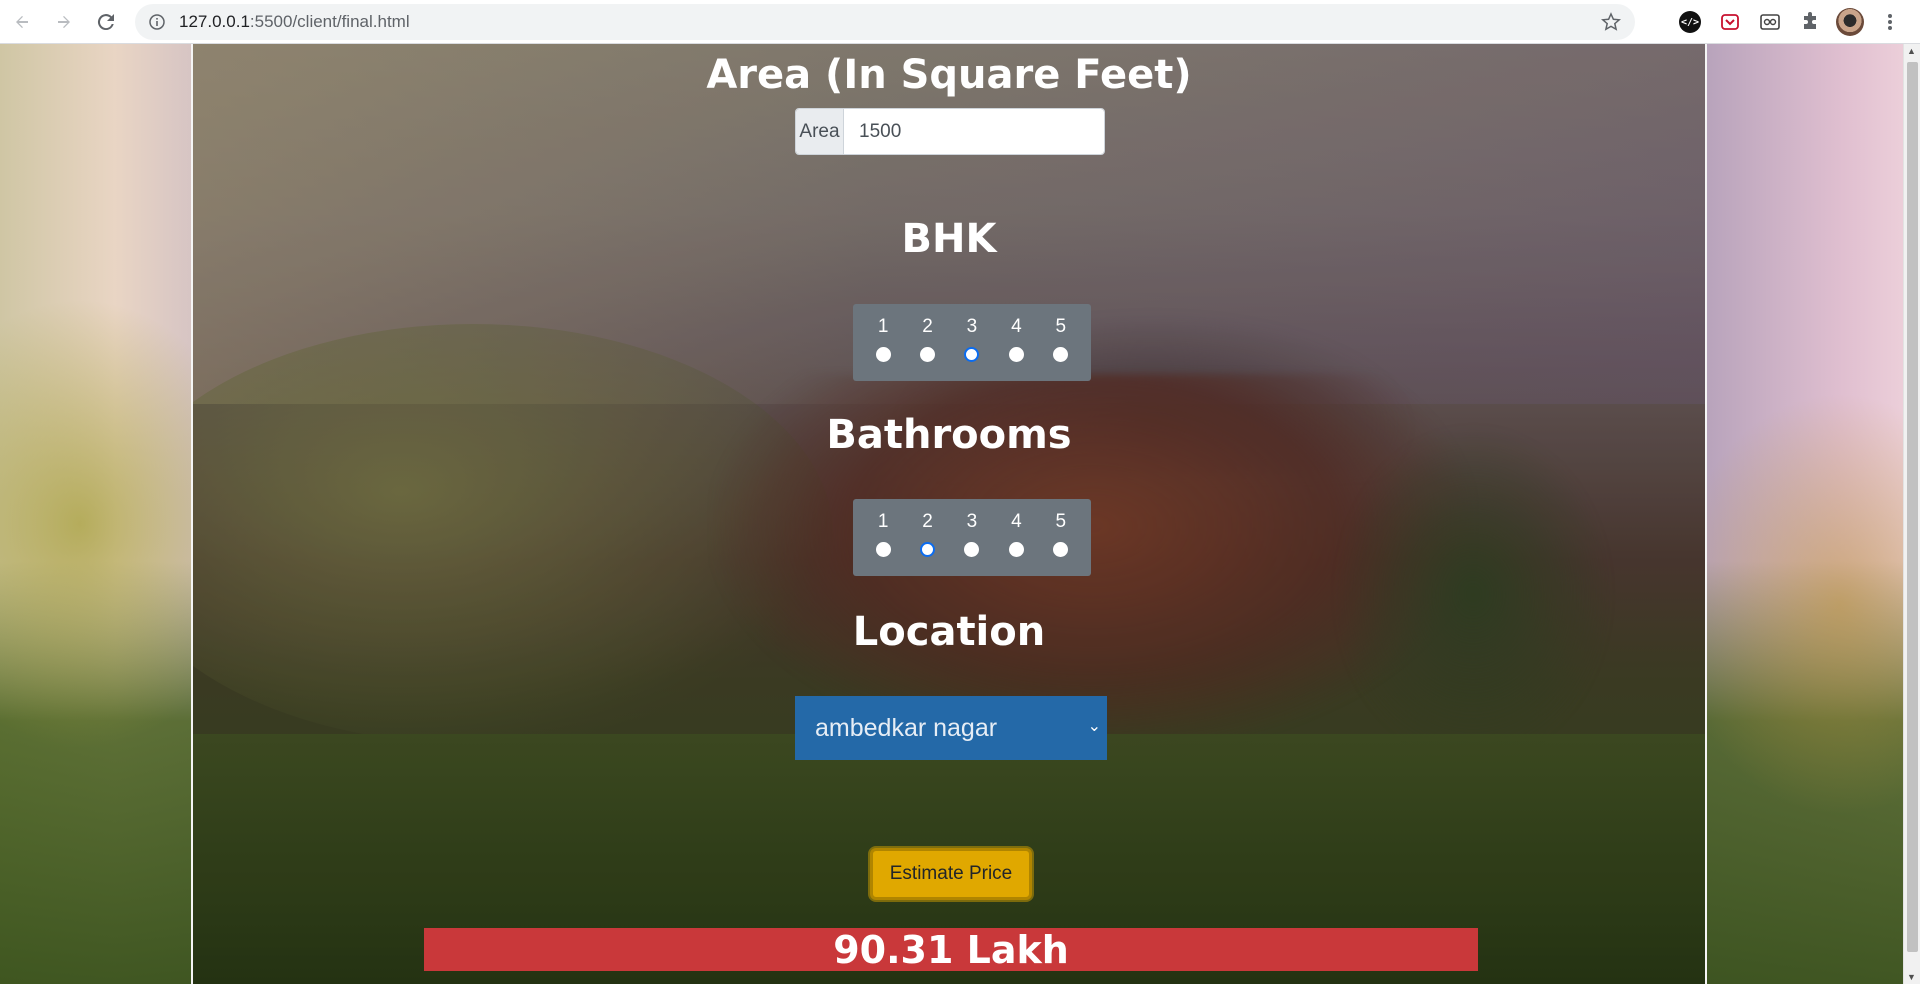 The width and height of the screenshot is (1920, 984). I want to click on bhk-option: 5, so click(1061, 342).